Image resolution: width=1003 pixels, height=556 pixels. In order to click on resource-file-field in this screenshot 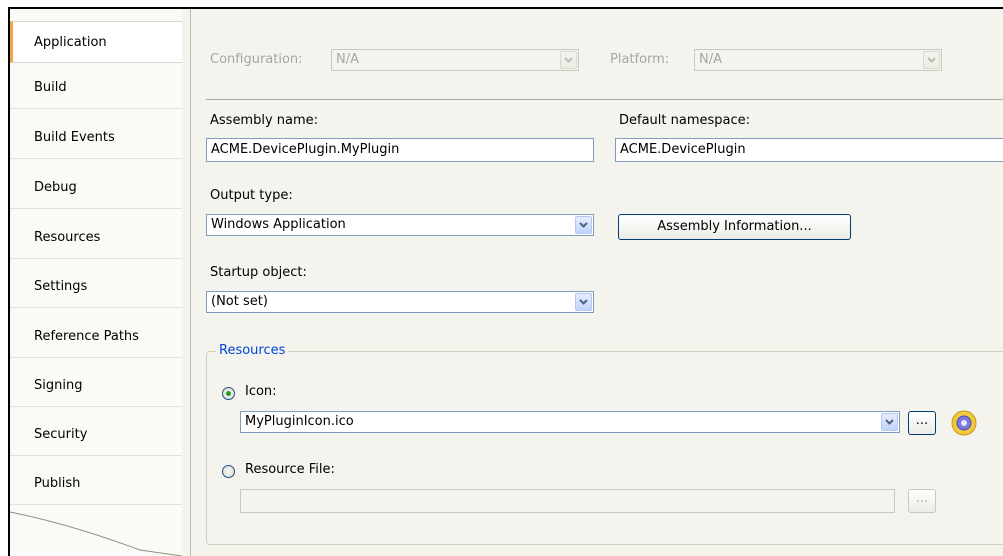, I will do `click(567, 501)`.